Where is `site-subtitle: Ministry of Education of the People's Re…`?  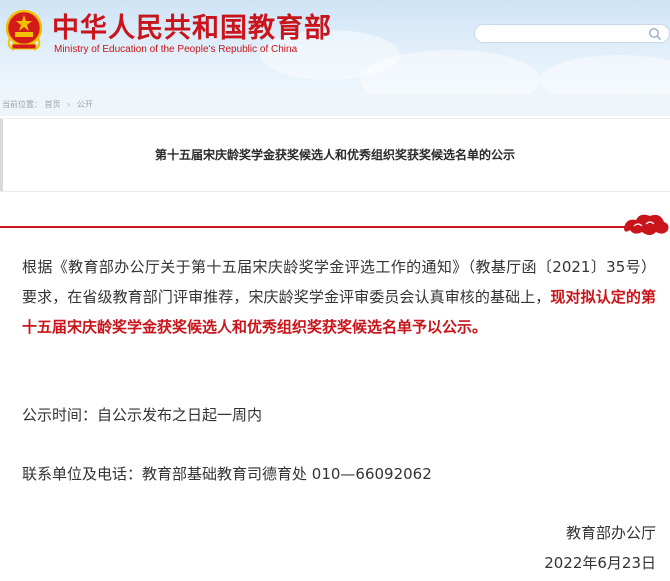
site-subtitle: Ministry of Education of the People's Re… is located at coordinates (176, 49).